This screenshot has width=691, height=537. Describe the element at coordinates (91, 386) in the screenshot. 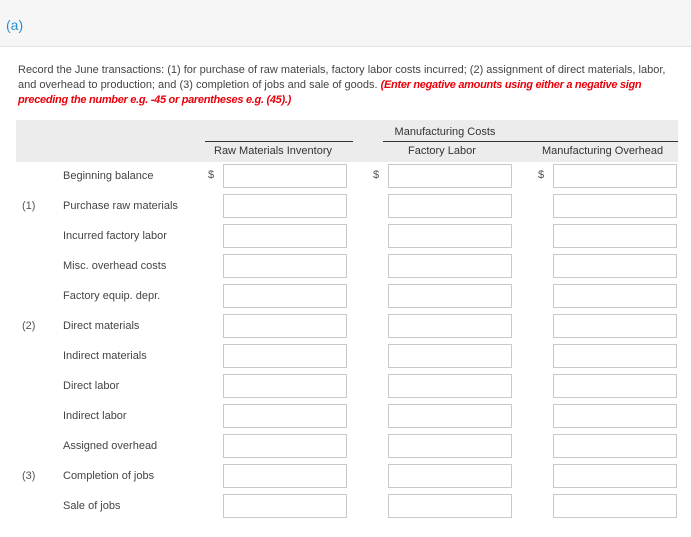

I see `row-label: Direct labor` at that location.